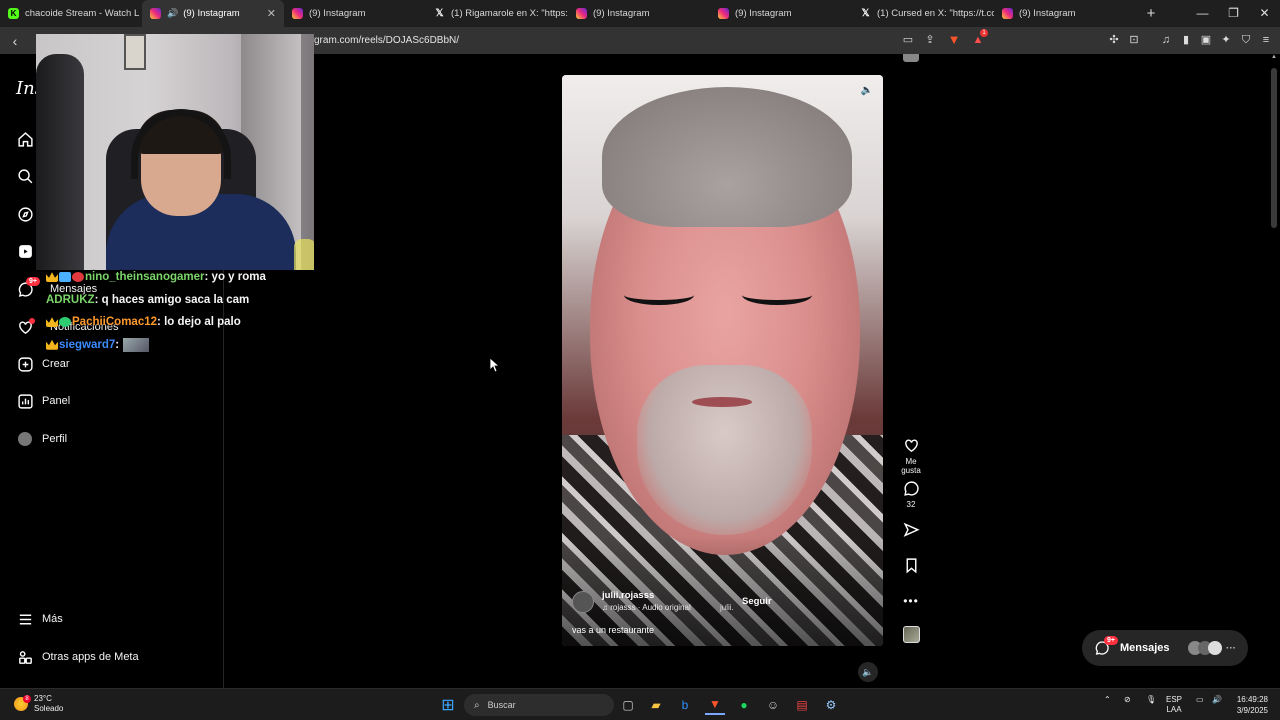 The height and width of the screenshot is (720, 1280). What do you see at coordinates (1107, 700) in the screenshot?
I see `tray-chevron-icon: ⌃` at bounding box center [1107, 700].